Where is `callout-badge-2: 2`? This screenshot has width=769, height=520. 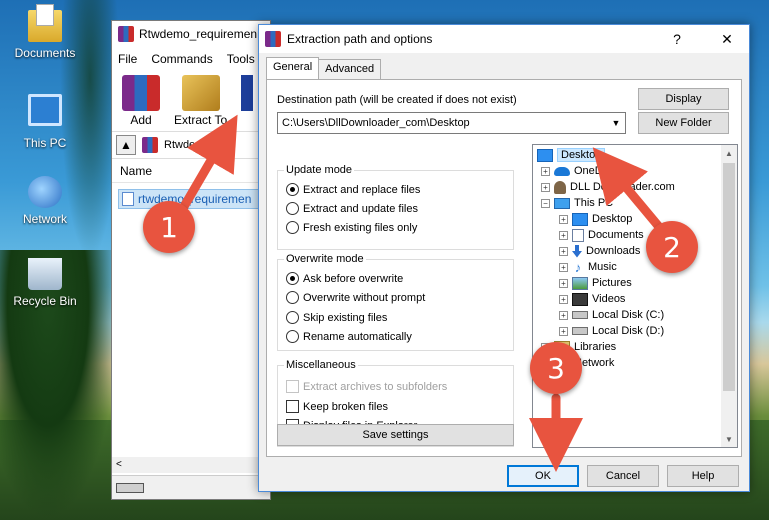 callout-badge-2: 2 is located at coordinates (672, 247).